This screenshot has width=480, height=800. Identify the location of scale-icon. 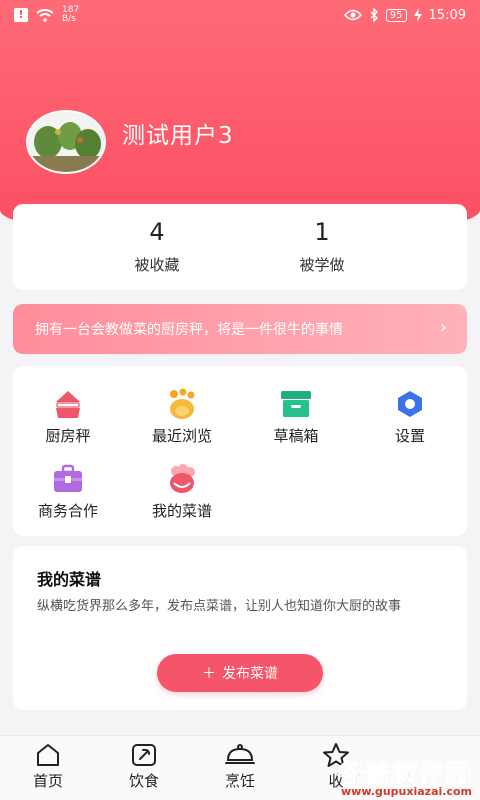
(68, 404).